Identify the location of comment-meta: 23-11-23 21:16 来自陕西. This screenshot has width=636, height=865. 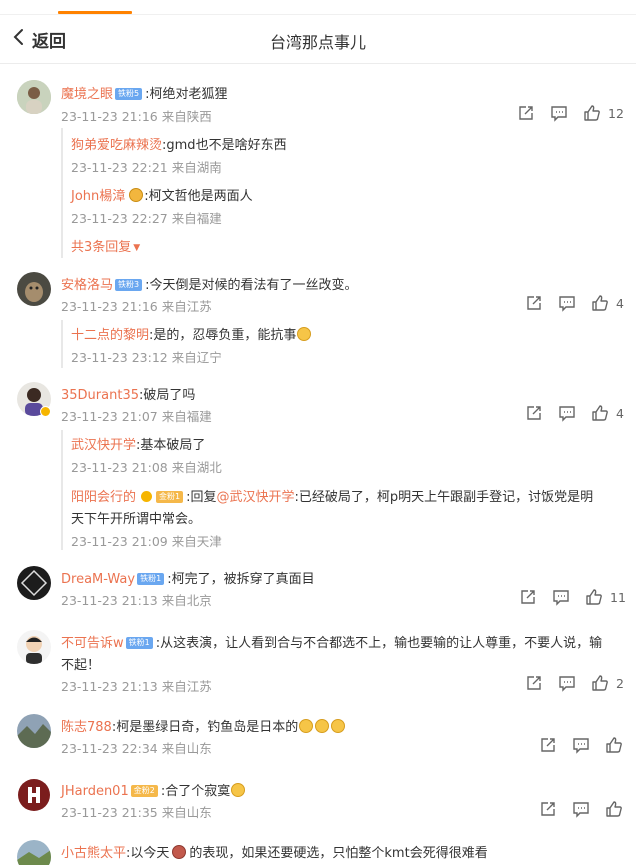
(136, 116).